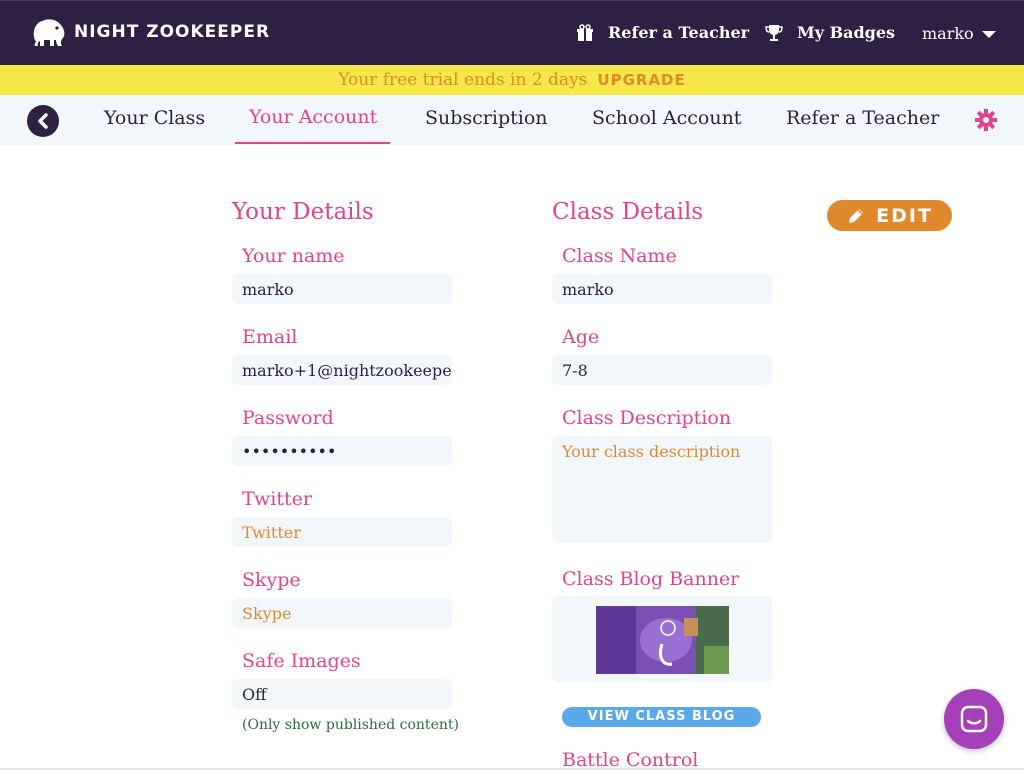 The height and width of the screenshot is (770, 1024). Describe the element at coordinates (313, 117) in the screenshot. I see `tab-your-account: Your Account` at that location.